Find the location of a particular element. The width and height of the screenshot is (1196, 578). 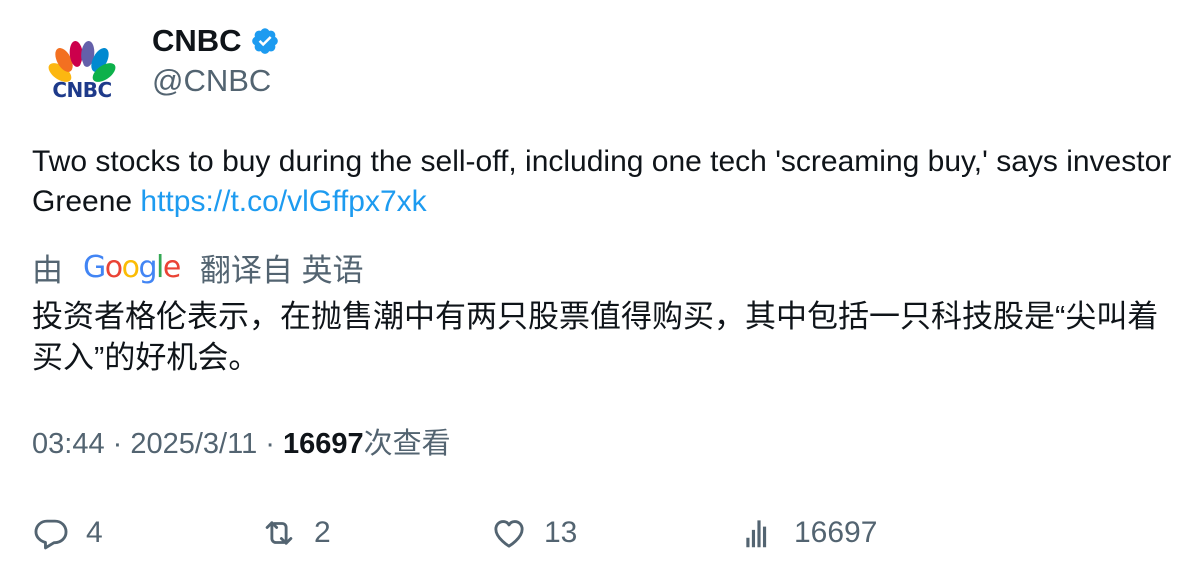

views-button: 16697 is located at coordinates (808, 533).